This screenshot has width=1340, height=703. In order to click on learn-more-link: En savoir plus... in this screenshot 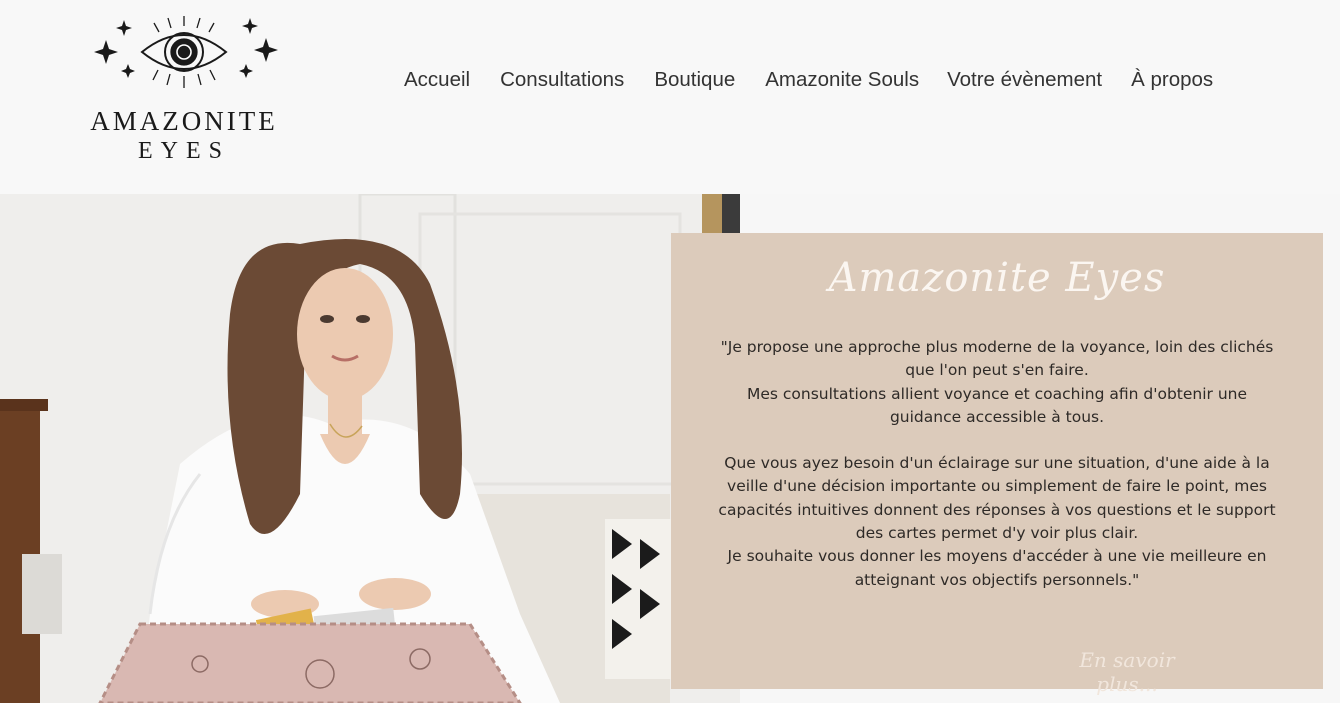, I will do `click(1127, 672)`.